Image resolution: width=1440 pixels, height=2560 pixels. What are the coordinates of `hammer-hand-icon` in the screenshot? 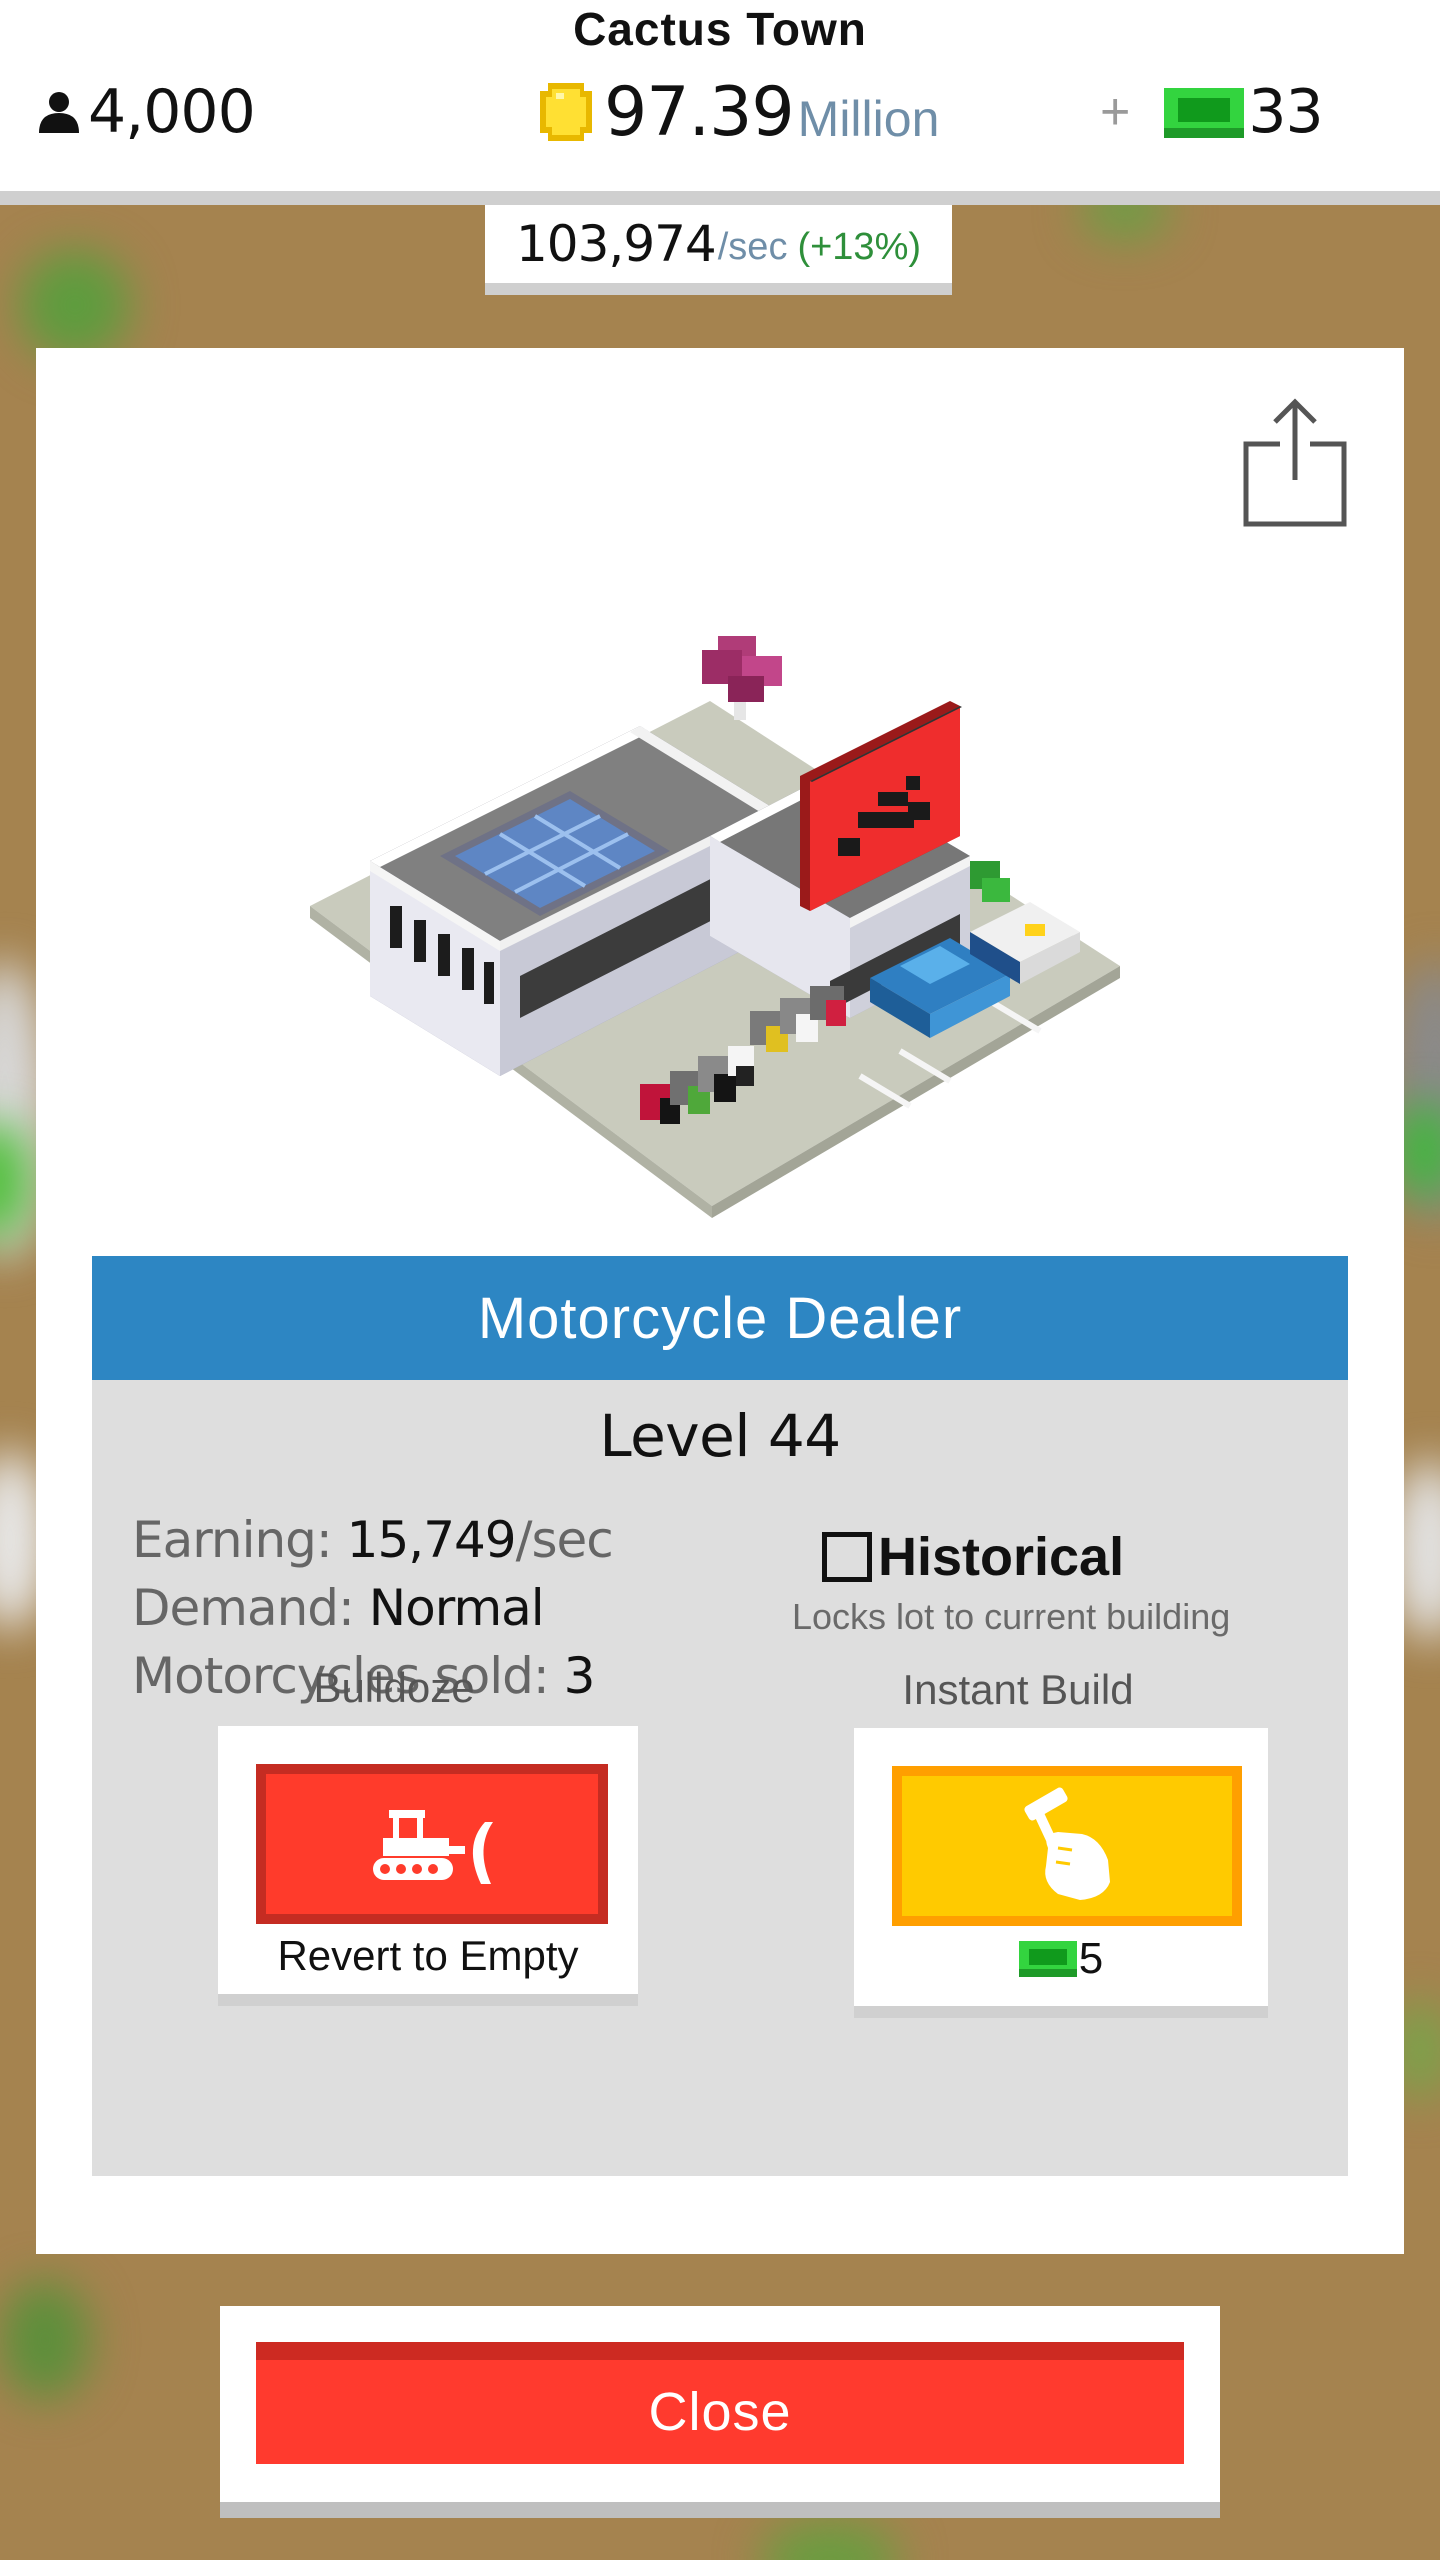 It's located at (1067, 1843).